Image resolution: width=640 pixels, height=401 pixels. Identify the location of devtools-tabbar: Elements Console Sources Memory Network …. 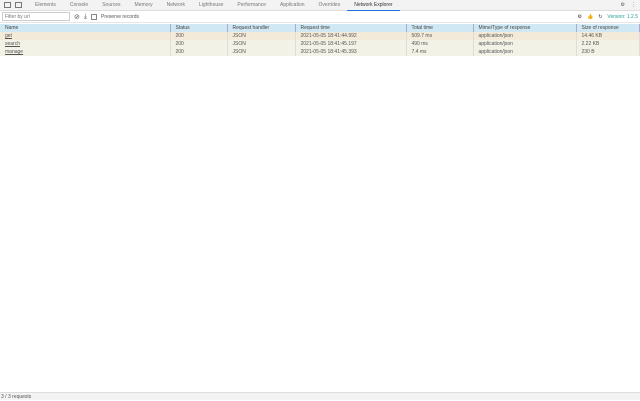
(320, 5).